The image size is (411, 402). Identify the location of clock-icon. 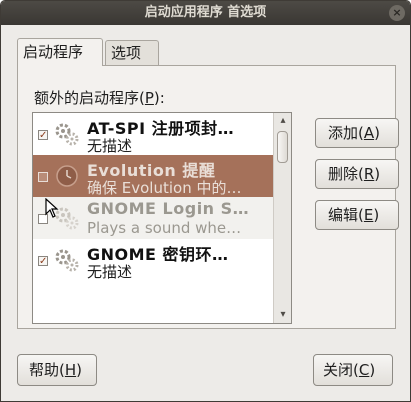
(67, 176).